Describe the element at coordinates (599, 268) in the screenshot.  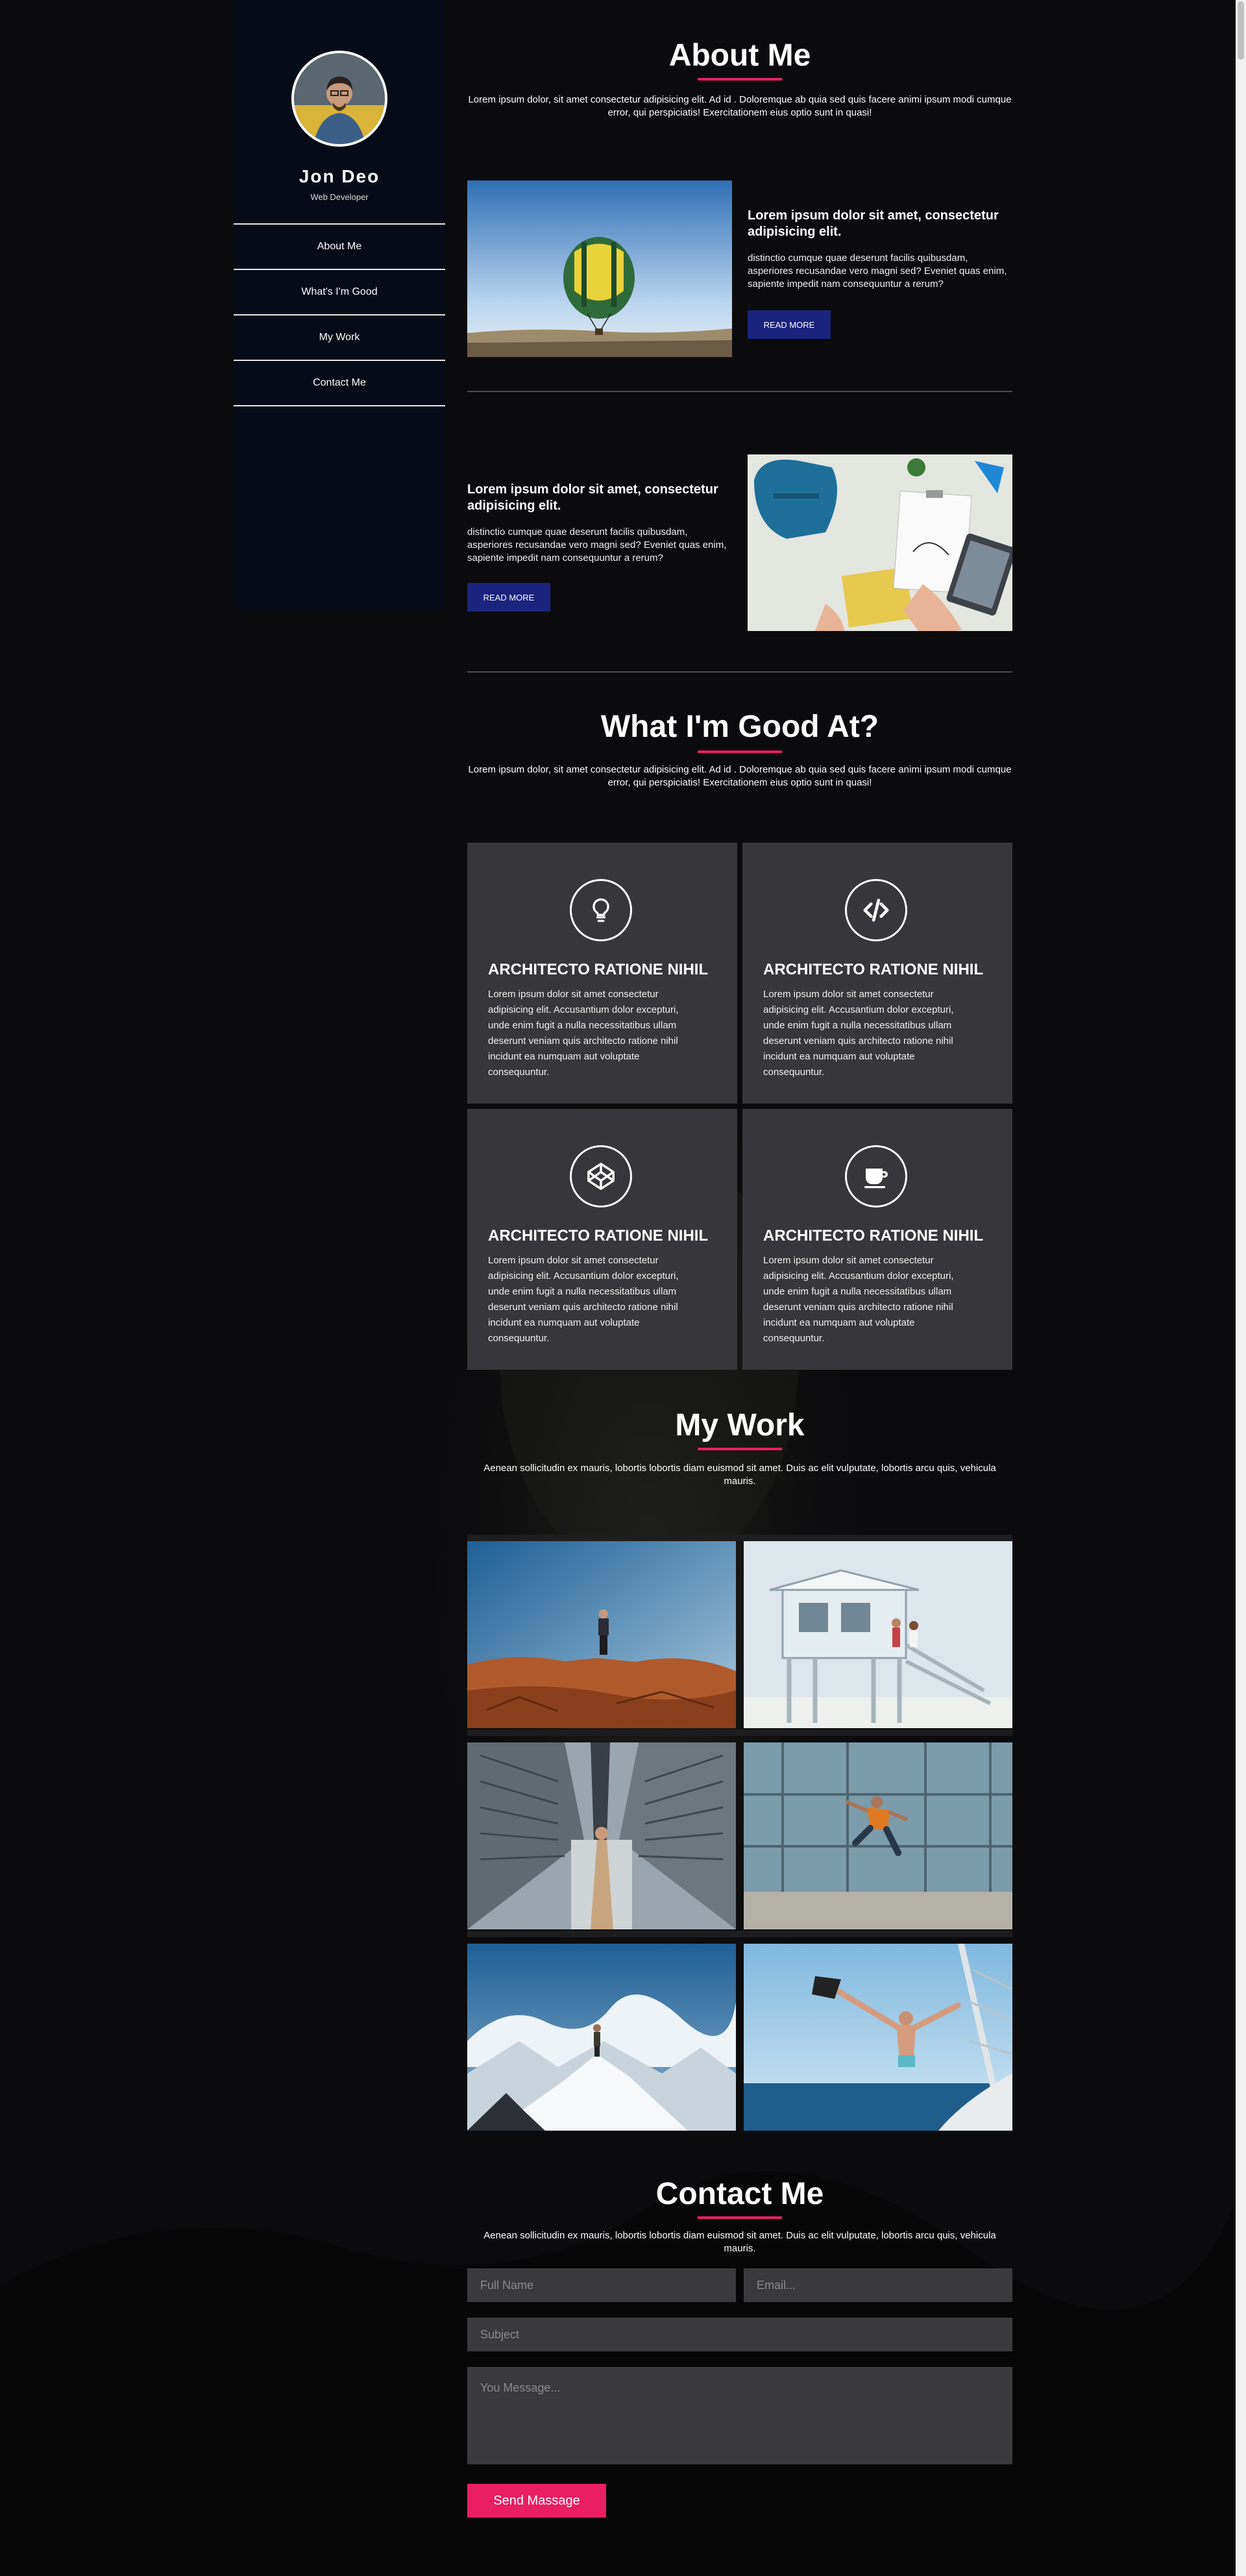
I see `balloon-image` at that location.